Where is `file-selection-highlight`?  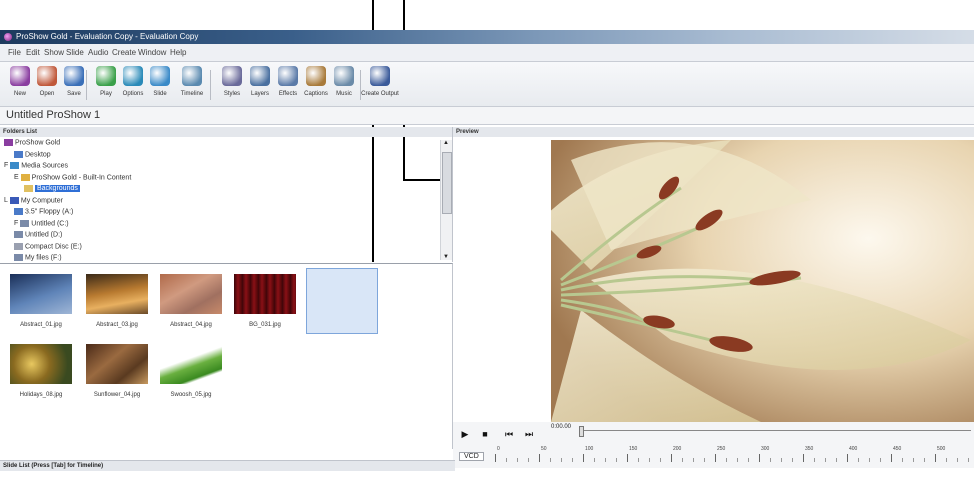
file-selection-highlight is located at coordinates (342, 301).